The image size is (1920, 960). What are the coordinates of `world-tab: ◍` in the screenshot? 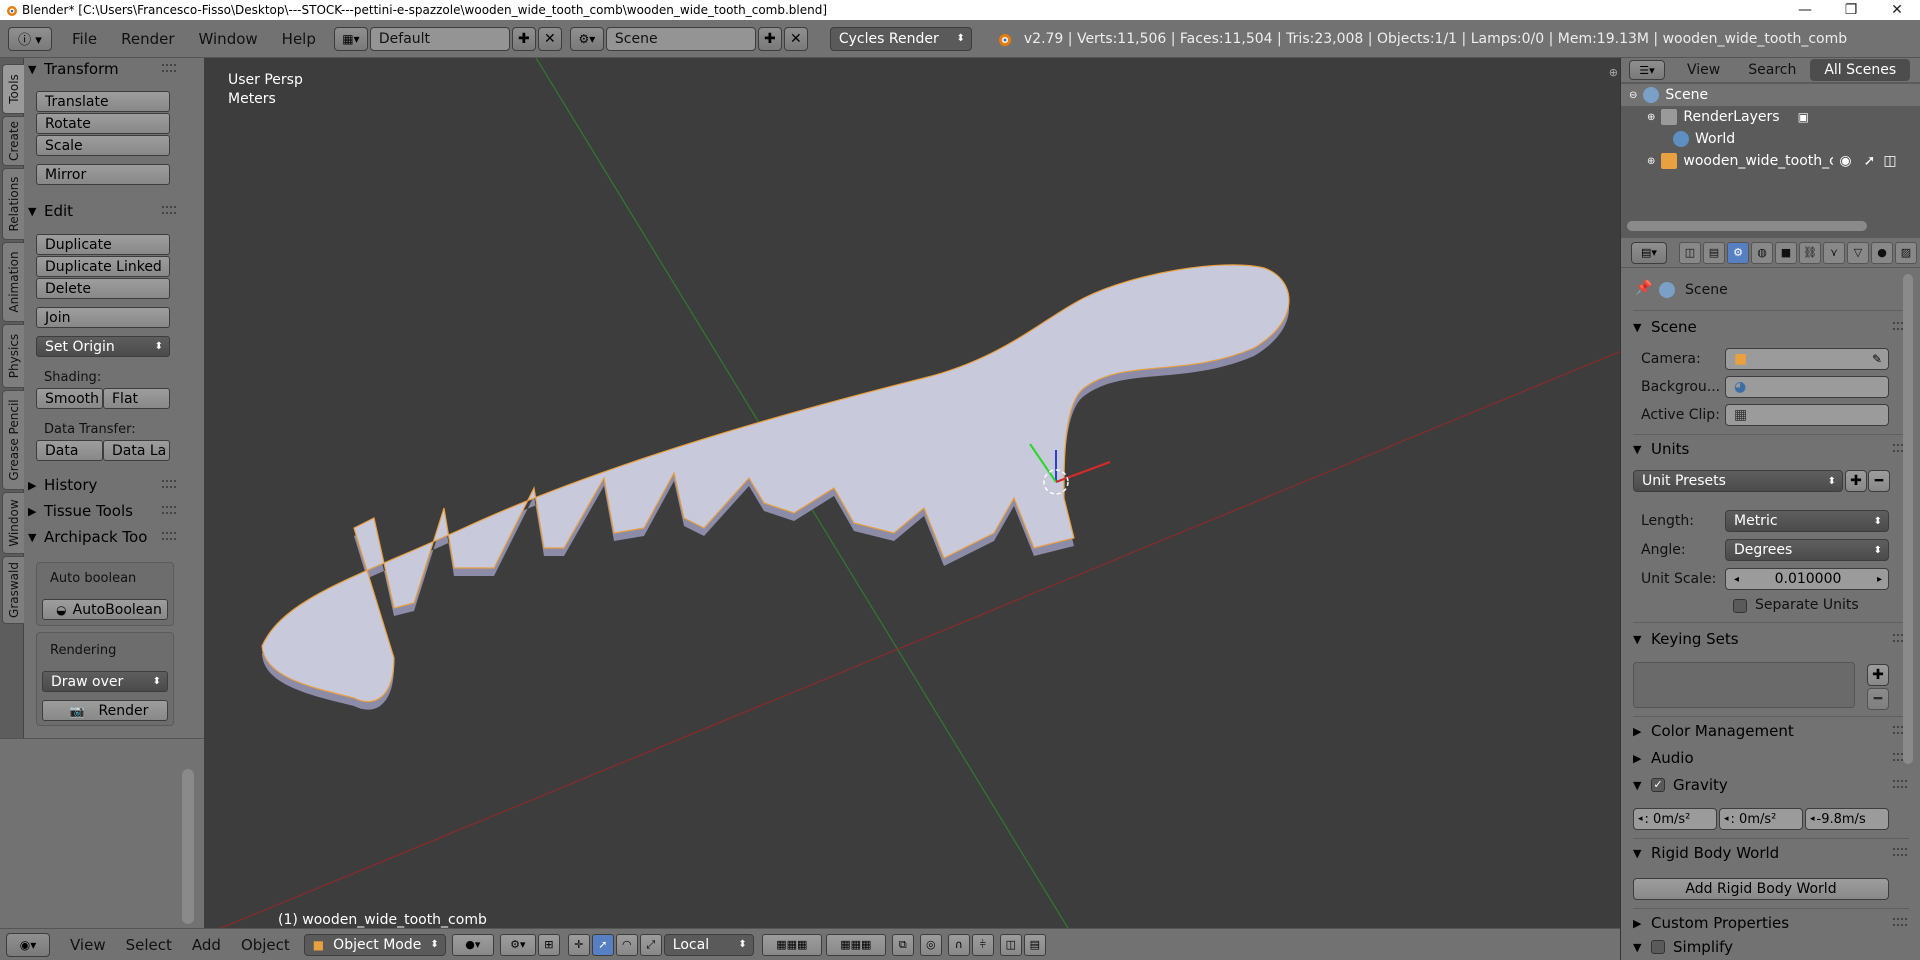 It's located at (1762, 252).